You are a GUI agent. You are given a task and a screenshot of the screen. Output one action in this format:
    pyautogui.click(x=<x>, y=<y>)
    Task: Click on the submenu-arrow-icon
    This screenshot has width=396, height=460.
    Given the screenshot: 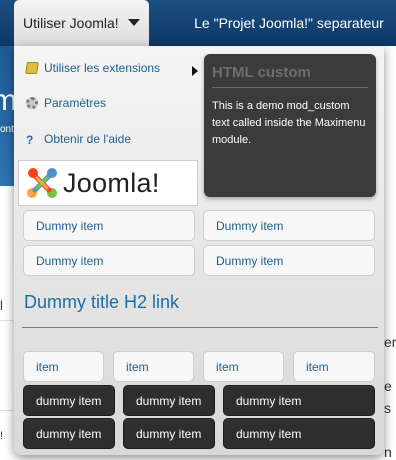 What is the action you would take?
    pyautogui.click(x=195, y=71)
    